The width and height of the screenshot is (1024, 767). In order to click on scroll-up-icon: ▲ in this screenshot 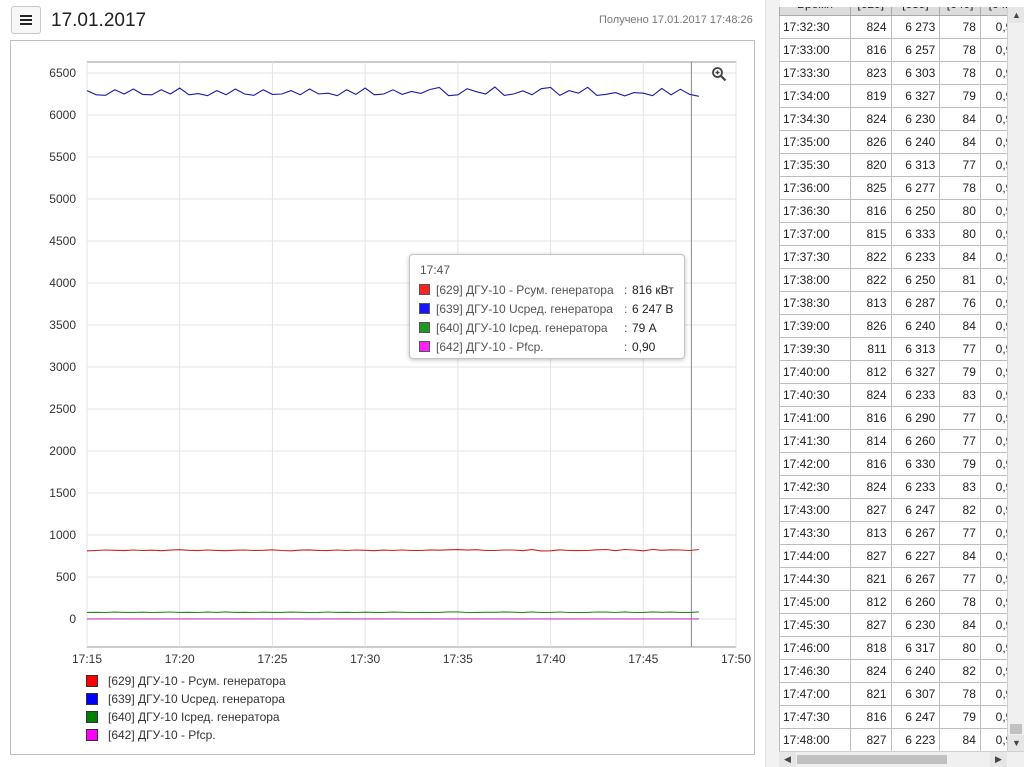, I will do `click(1016, 15)`.